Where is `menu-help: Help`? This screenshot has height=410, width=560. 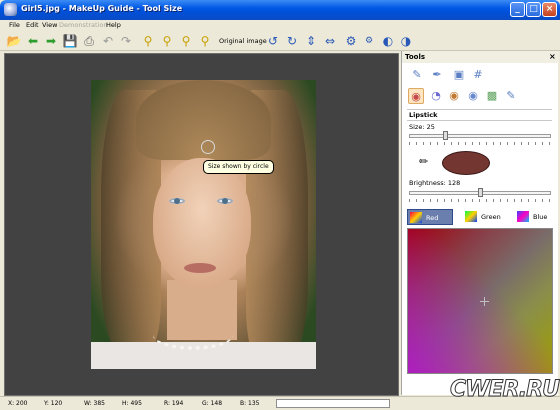
menu-help: Help is located at coordinates (113, 25).